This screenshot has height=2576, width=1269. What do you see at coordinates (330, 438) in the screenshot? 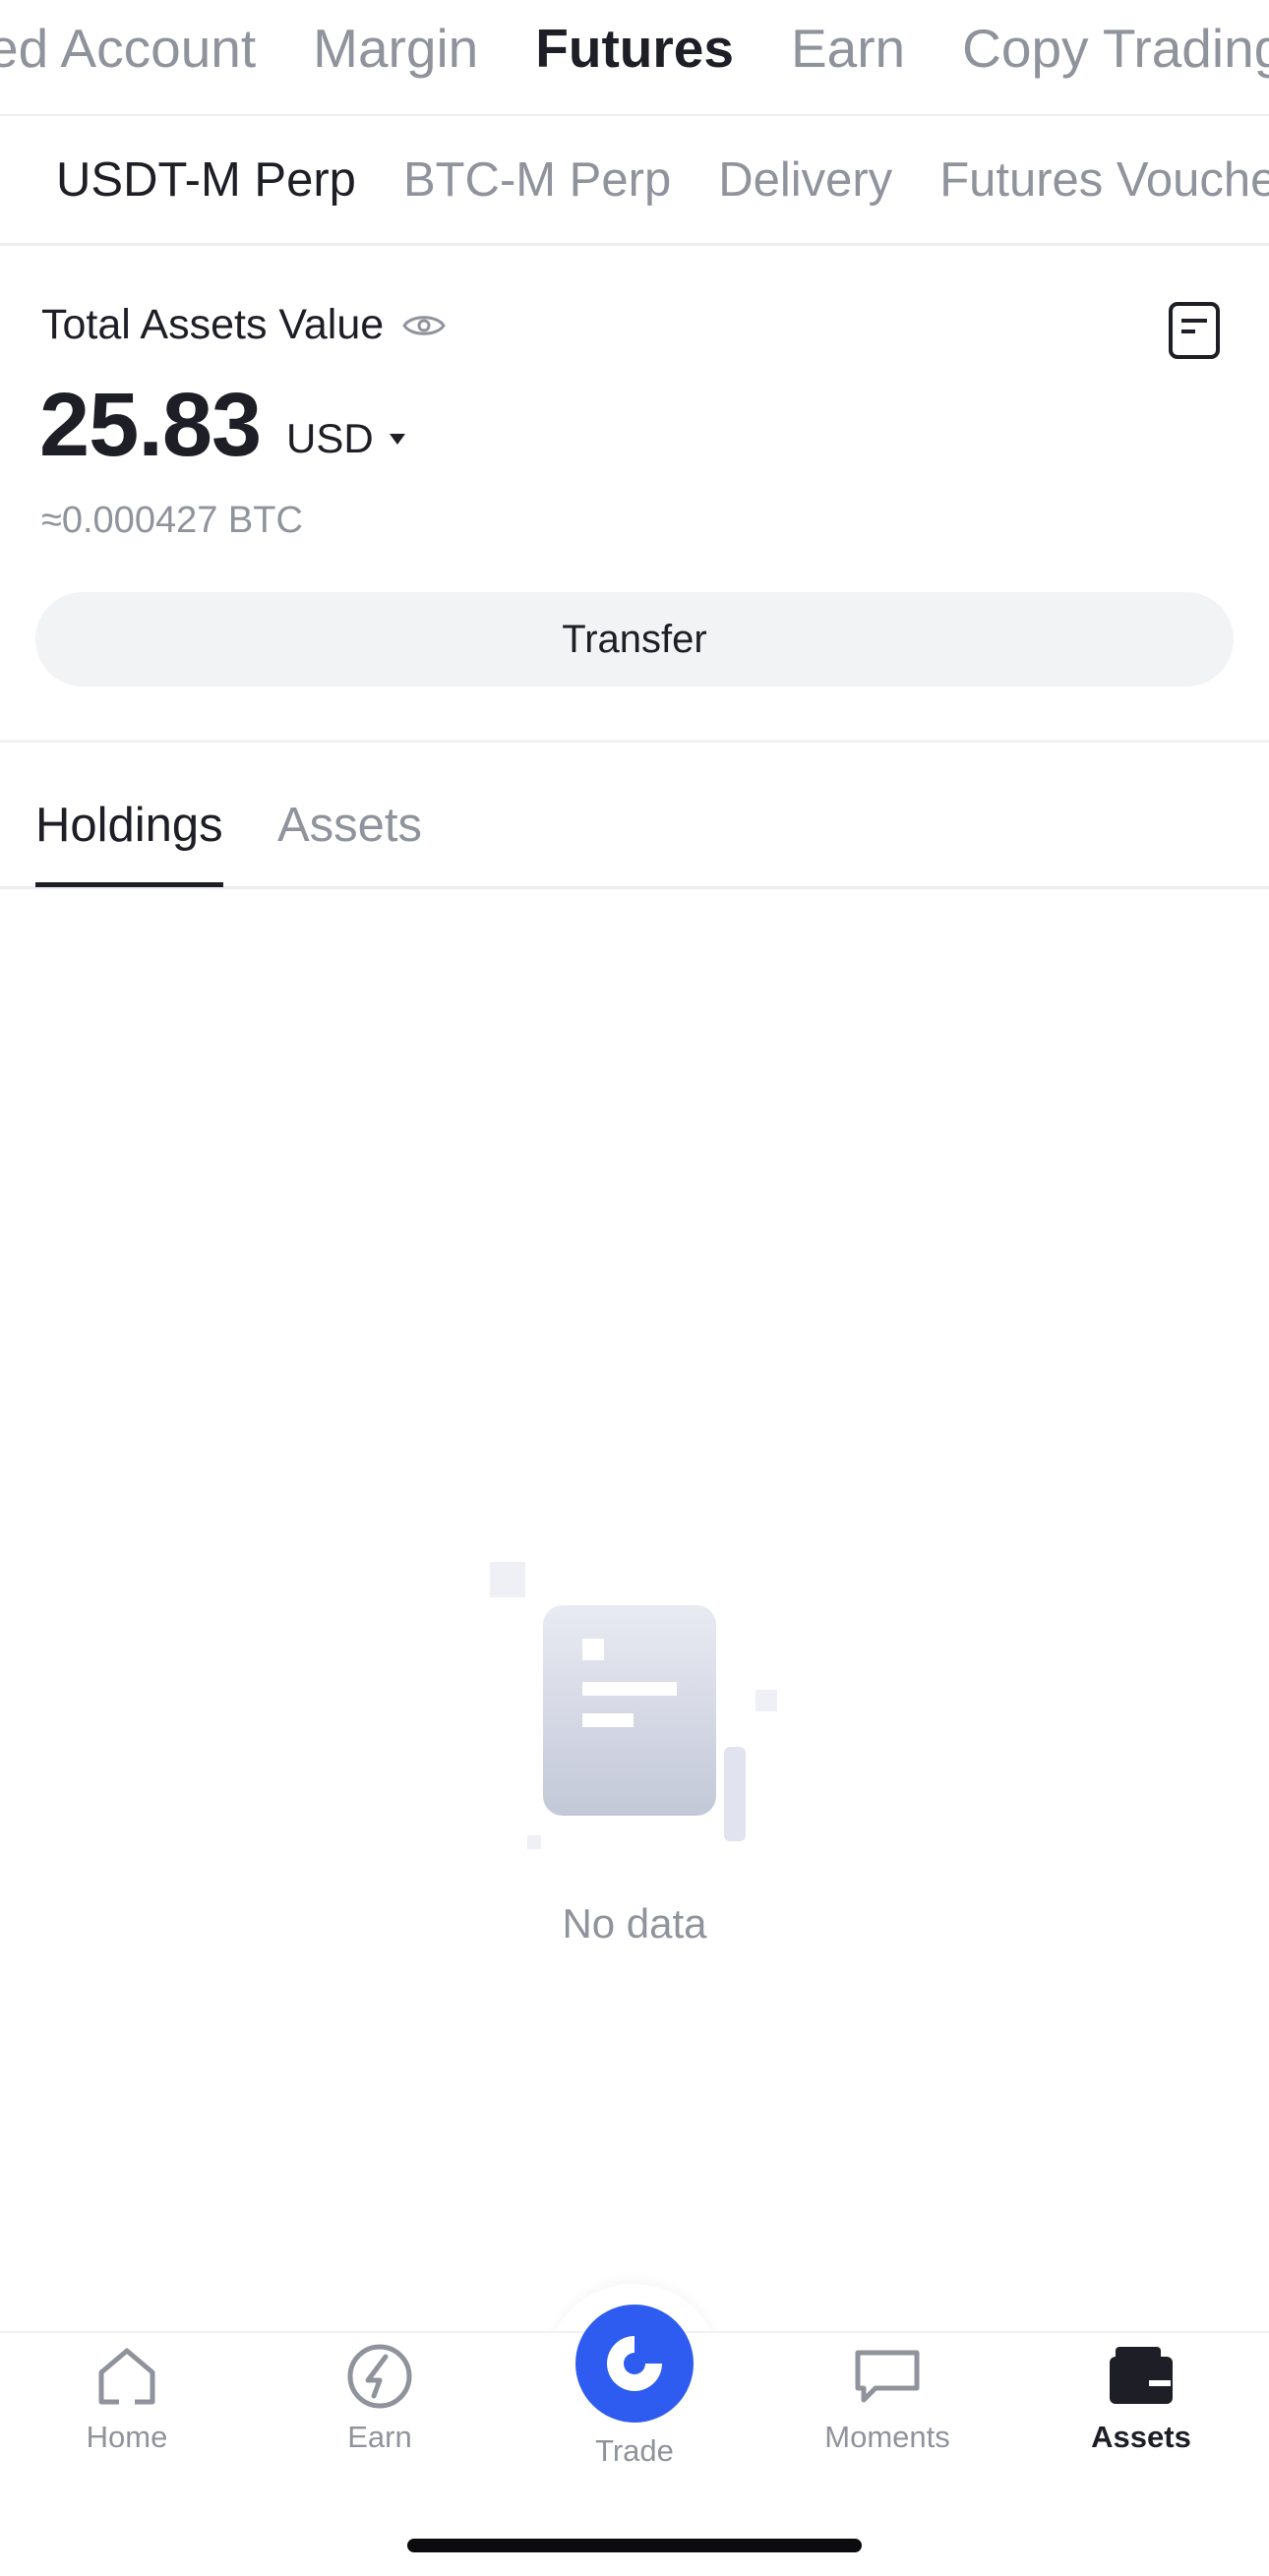
I see `currency-label: USD` at bounding box center [330, 438].